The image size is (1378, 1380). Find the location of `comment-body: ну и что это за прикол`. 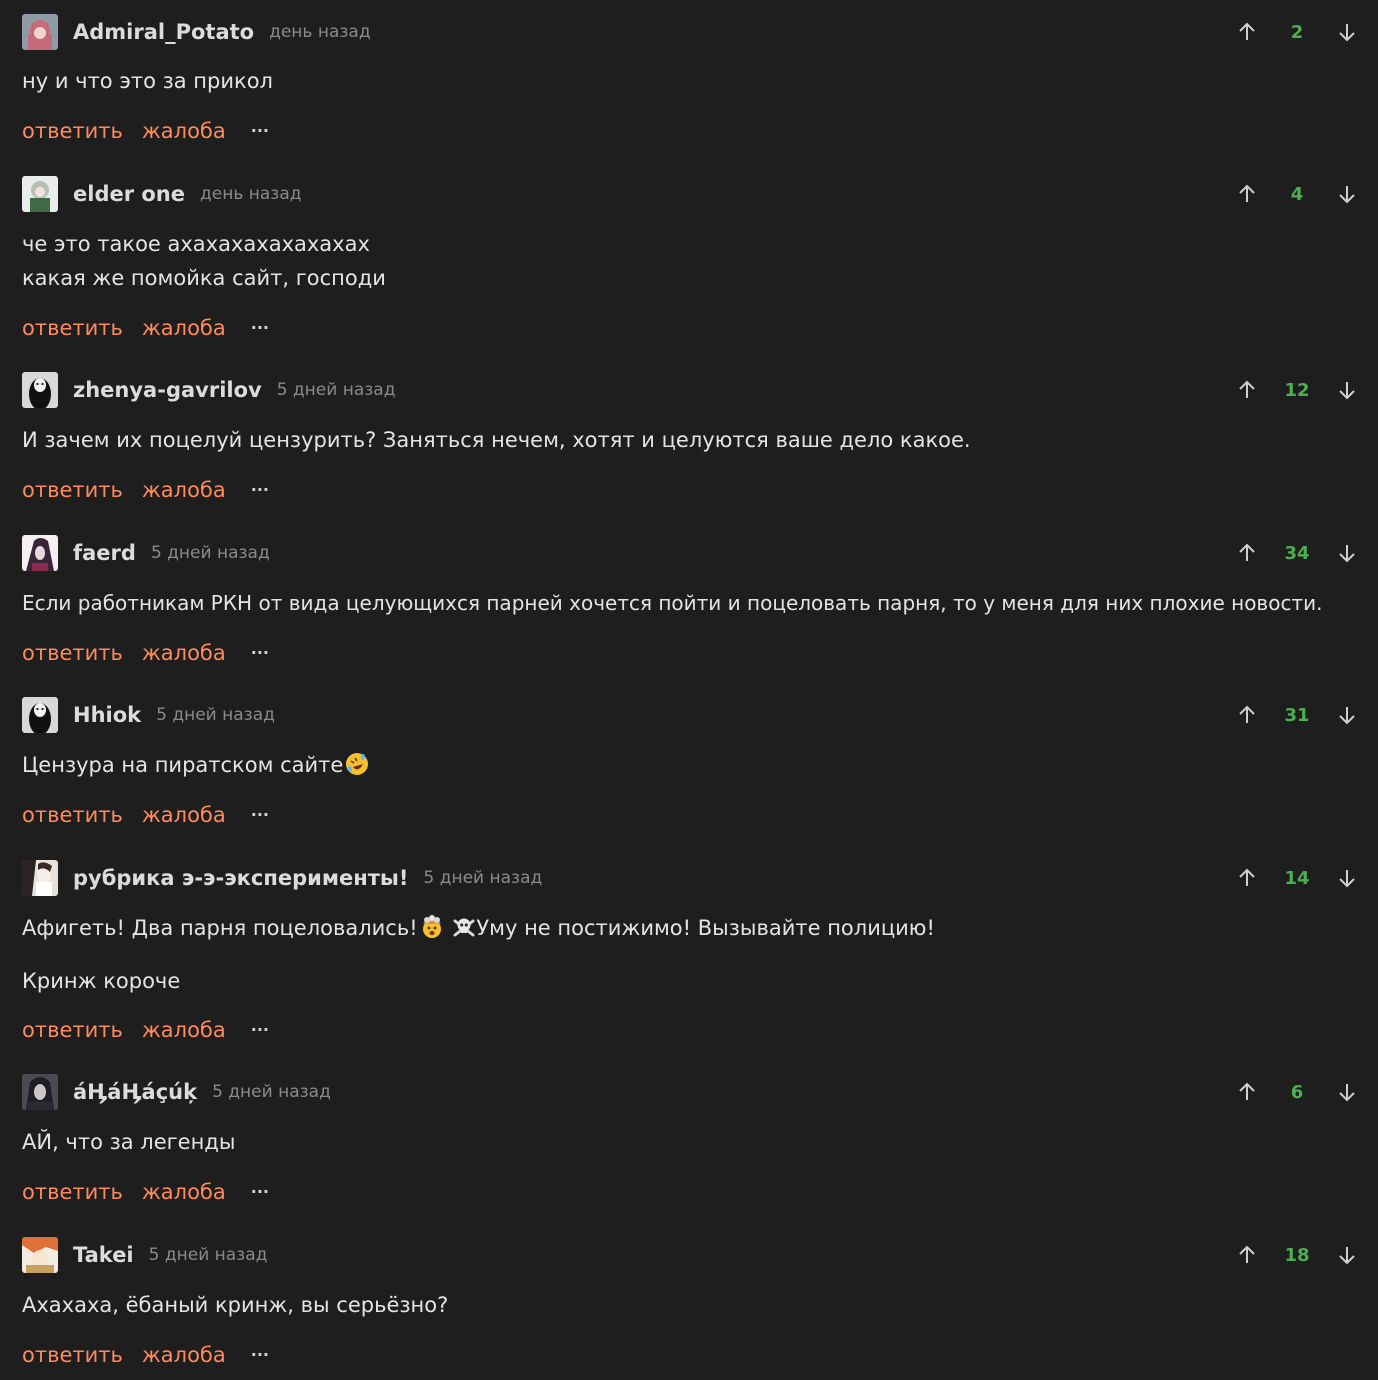

comment-body: ну и что это за прикол is located at coordinates (147, 81).